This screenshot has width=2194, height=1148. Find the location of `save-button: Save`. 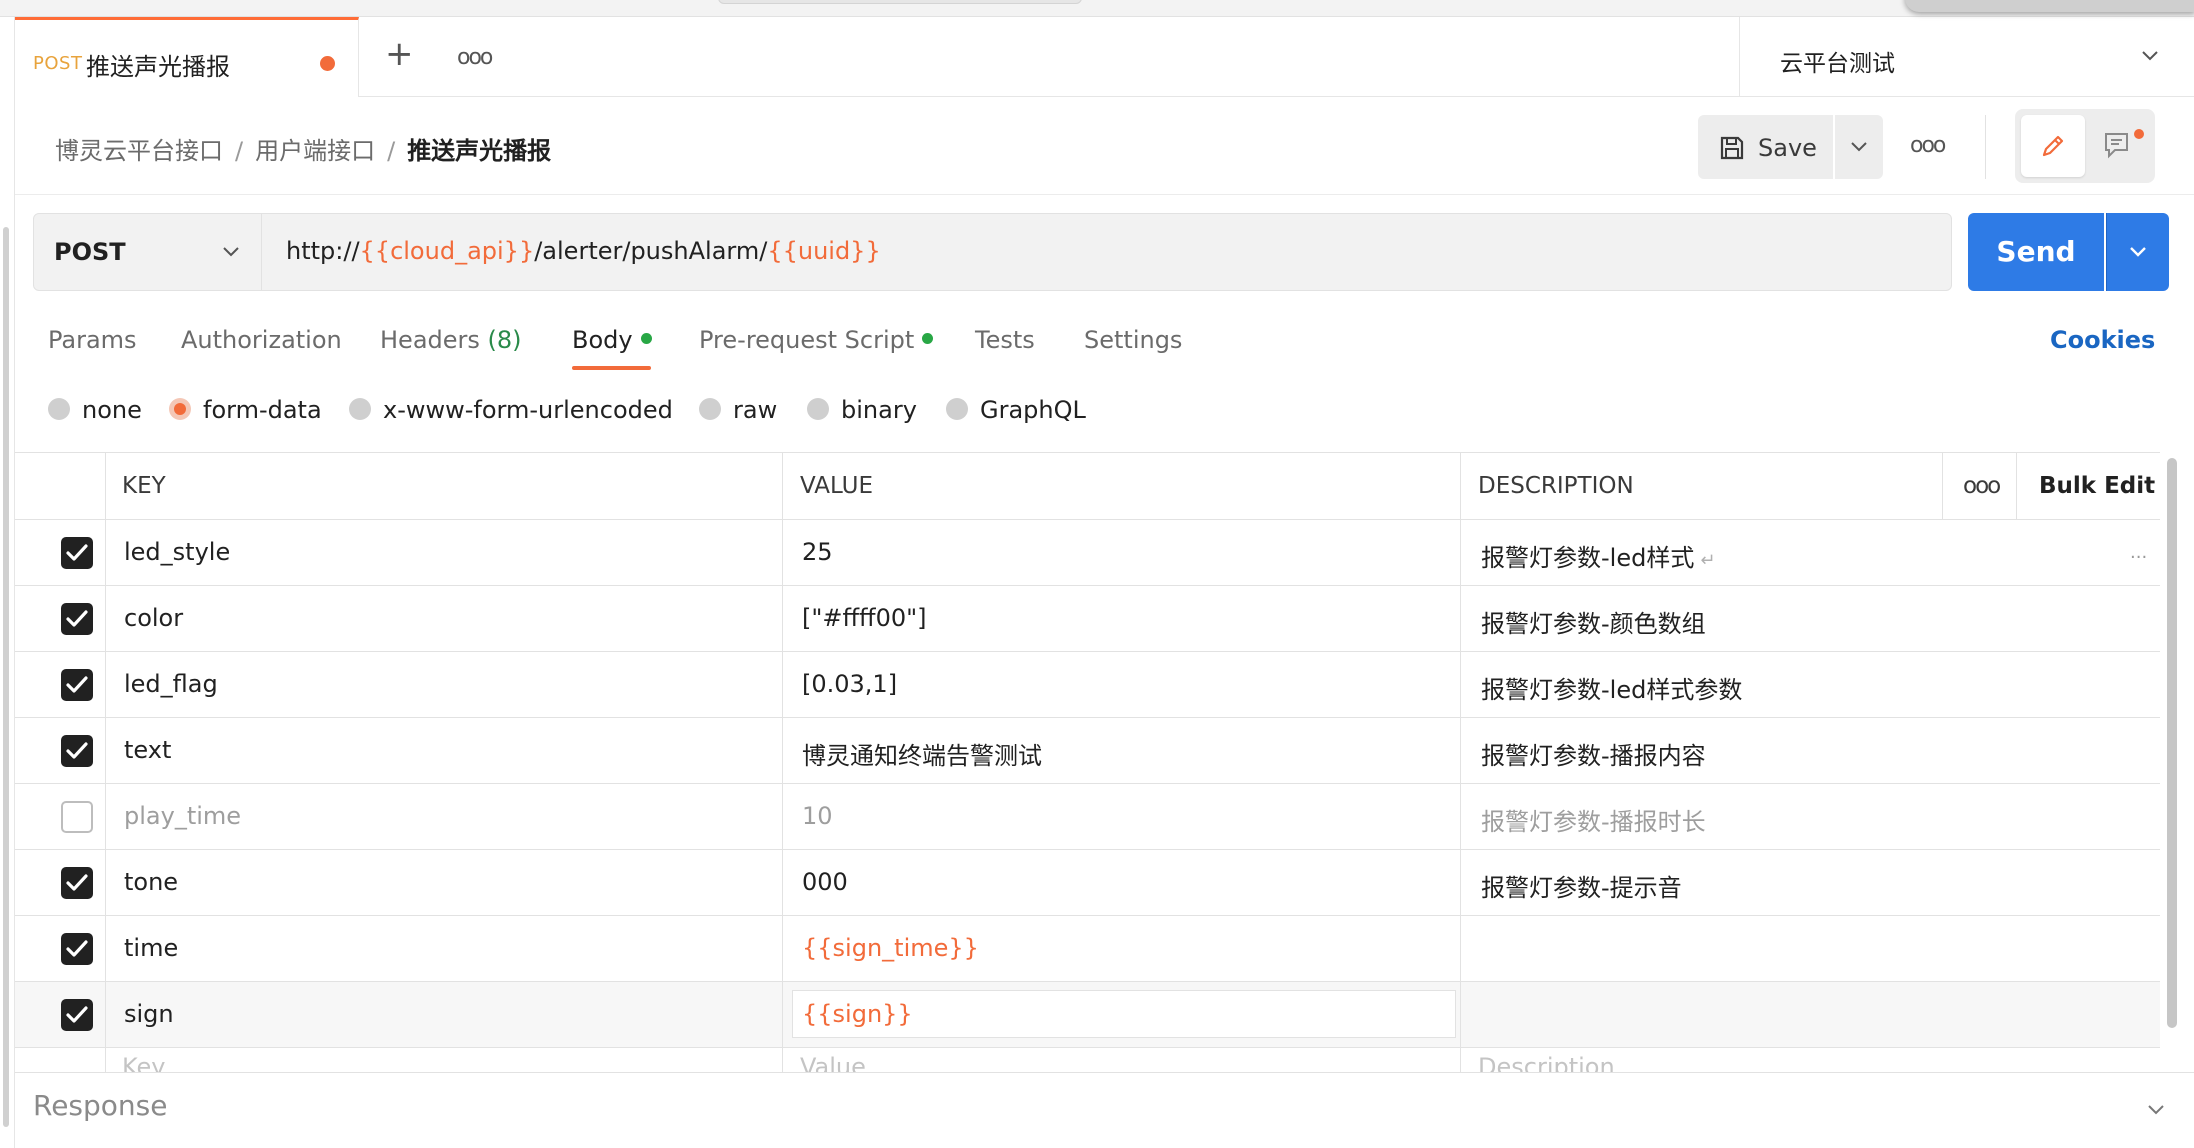

save-button: Save is located at coordinates (1765, 147).